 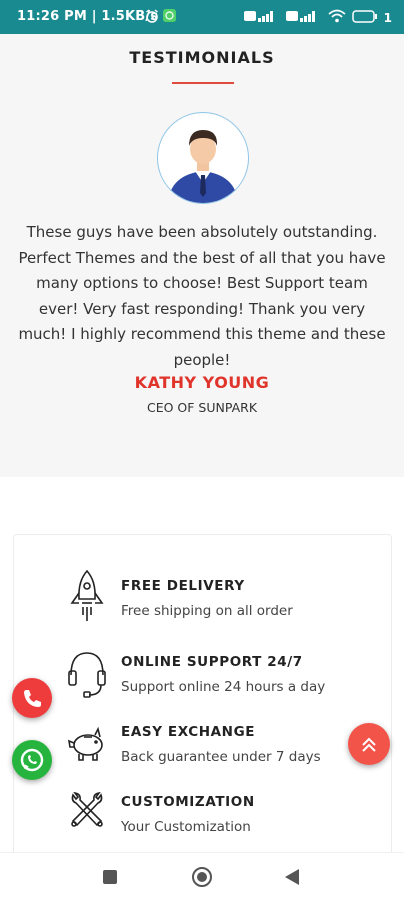 What do you see at coordinates (169, 17) in the screenshot?
I see `whatsapp-notification-icon` at bounding box center [169, 17].